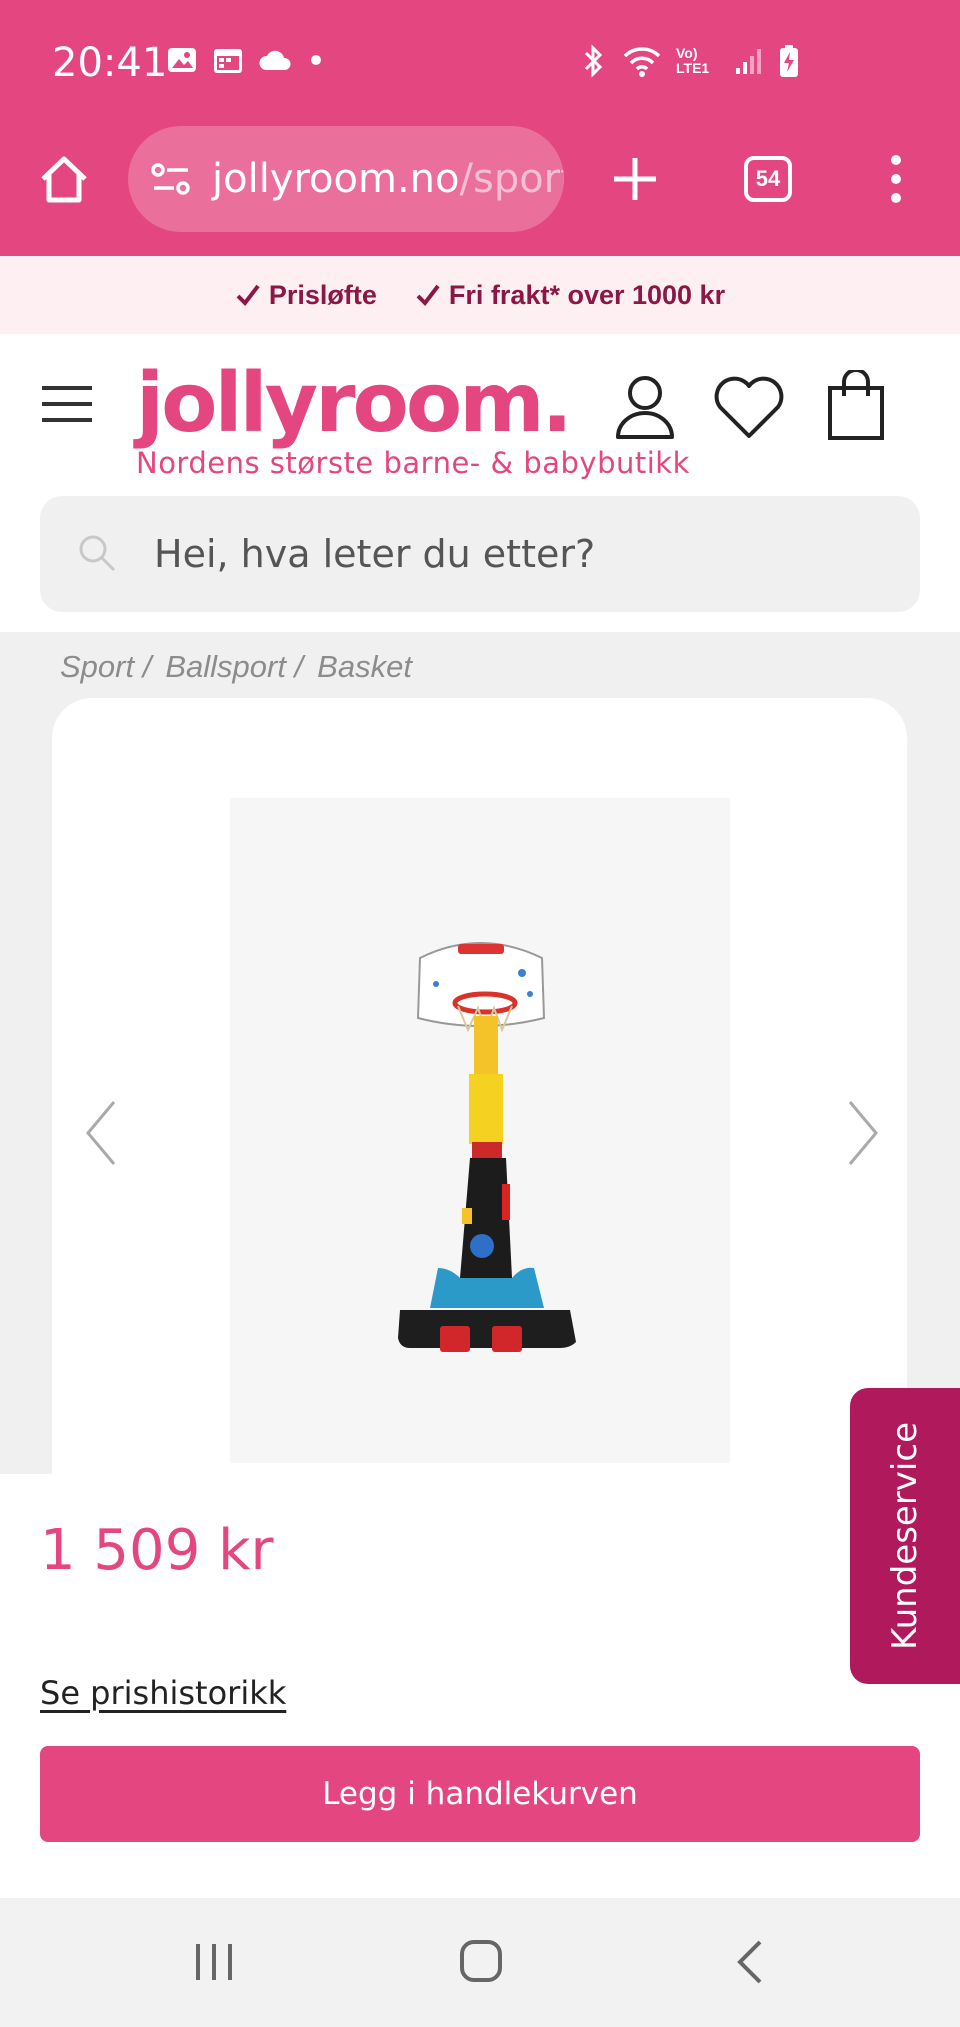  What do you see at coordinates (67, 404) in the screenshot?
I see `menu-icon` at bounding box center [67, 404].